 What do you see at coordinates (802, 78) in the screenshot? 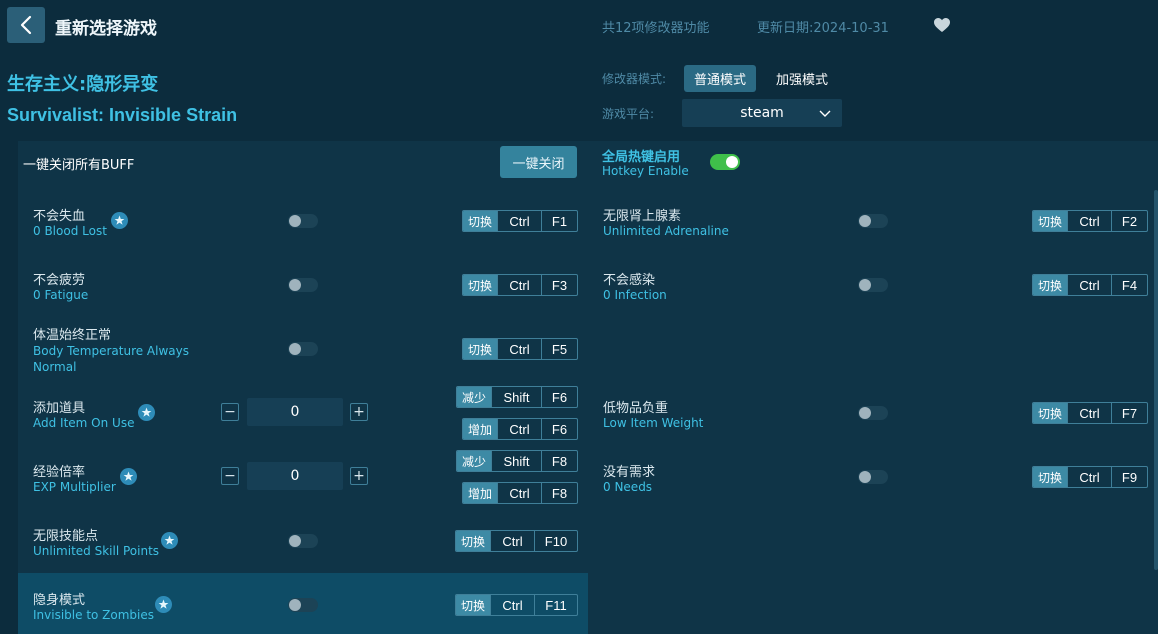
I see `enhanced-mode-button: 加强模式` at bounding box center [802, 78].